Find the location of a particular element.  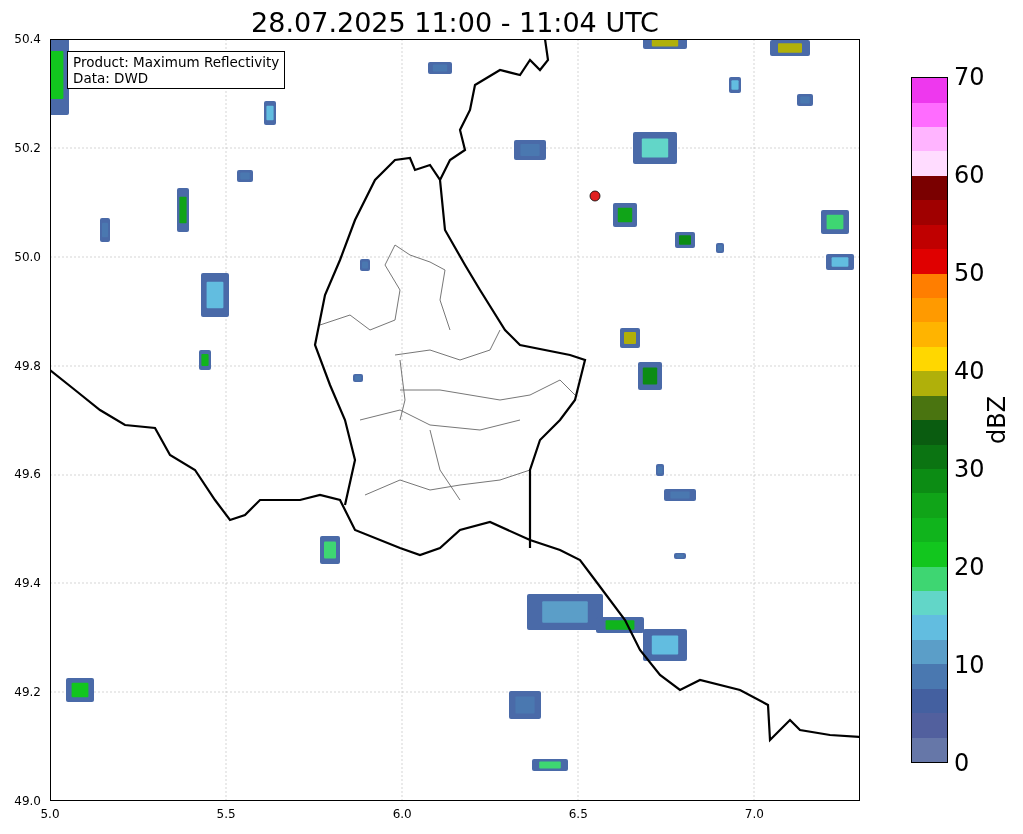

info-text: Product: Maximum Reflectivity is located at coordinates (176, 62).